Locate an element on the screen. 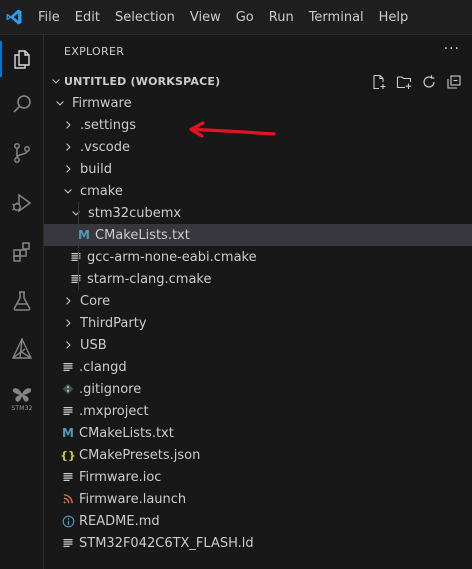 The width and height of the screenshot is (472, 569). tree-item-label: Firmware.launch is located at coordinates (133, 499).